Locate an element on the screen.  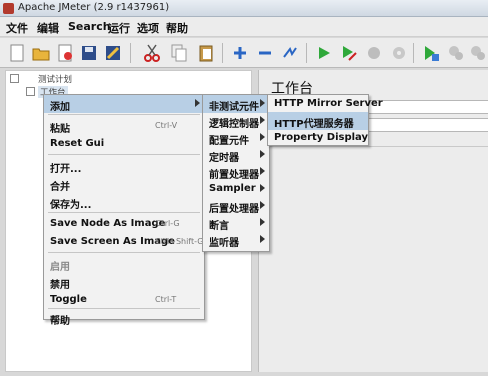
submenu-item-listener: 监听器 is located at coordinates (236, 240).